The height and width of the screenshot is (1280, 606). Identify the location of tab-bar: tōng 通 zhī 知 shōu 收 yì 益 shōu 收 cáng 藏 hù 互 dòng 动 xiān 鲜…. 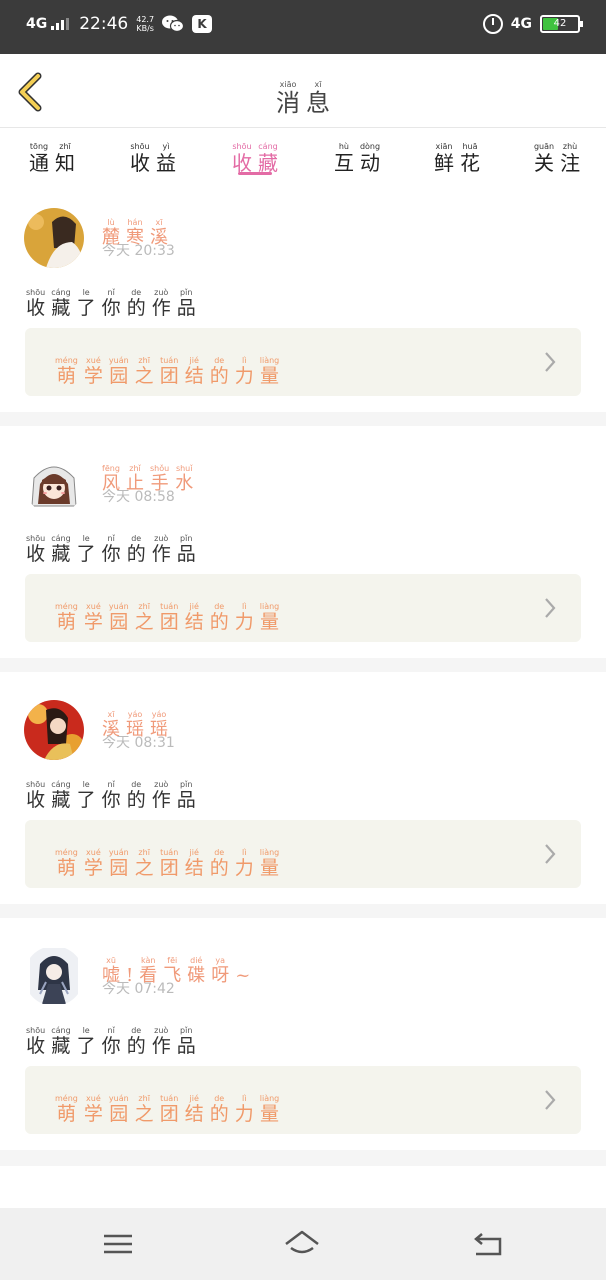
(303, 154).